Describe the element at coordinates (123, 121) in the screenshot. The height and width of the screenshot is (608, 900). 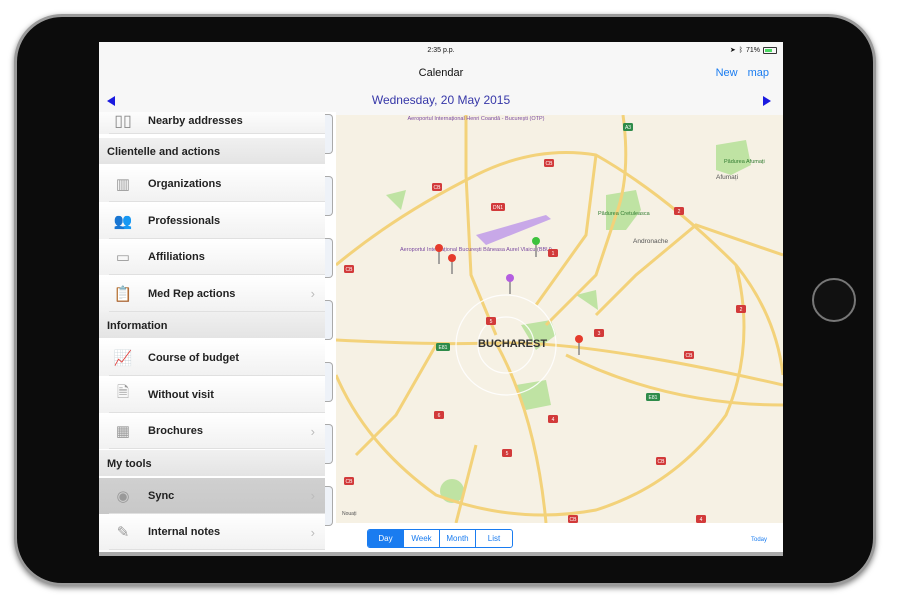
I see `map-book-icon: ▯▯` at that location.